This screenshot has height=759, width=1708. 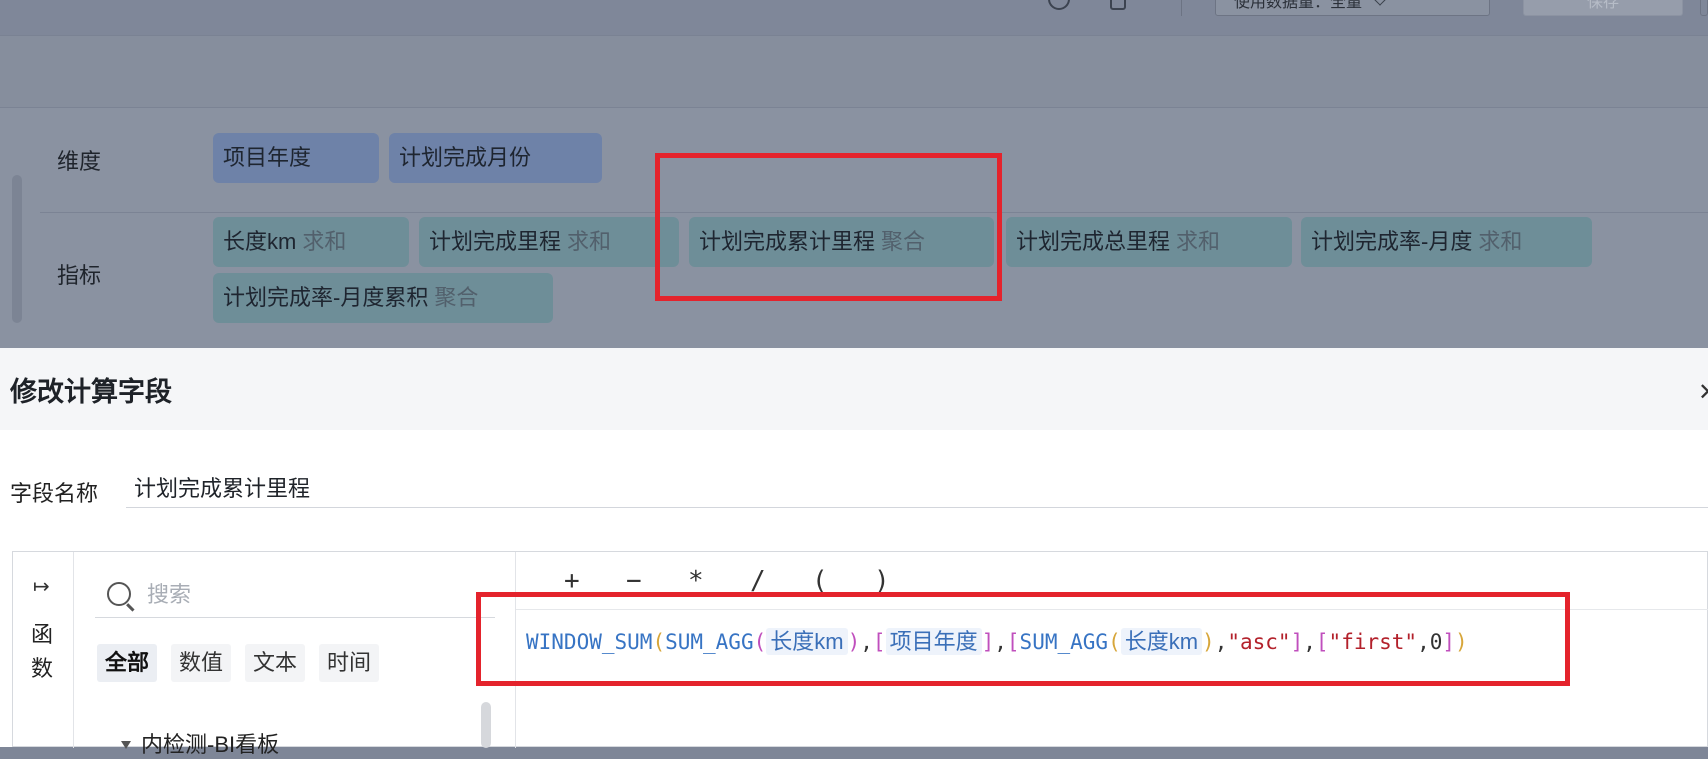 I want to click on toolbar-more-button, so click(x=1704, y=8).